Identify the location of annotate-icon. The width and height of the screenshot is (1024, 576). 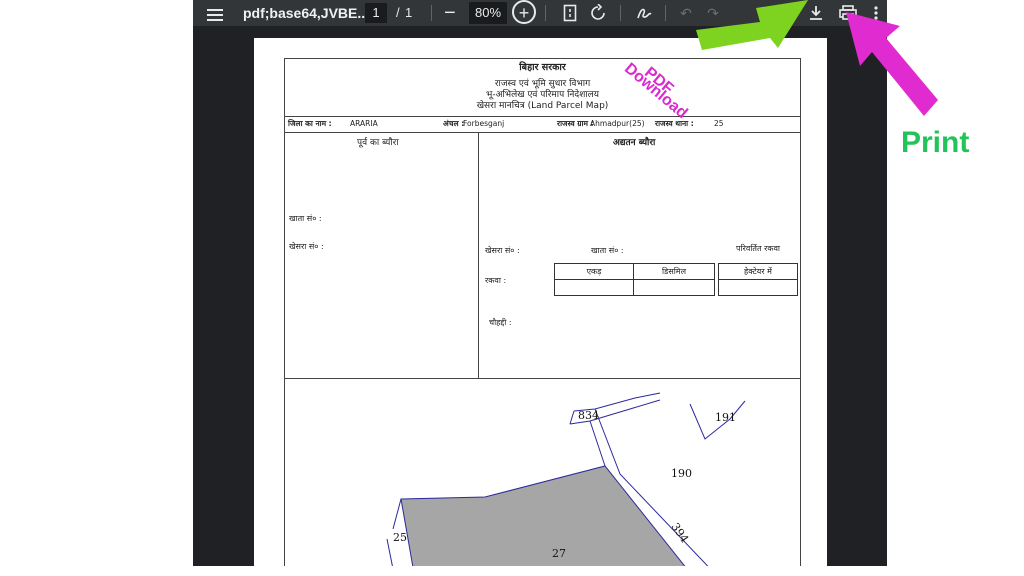
(645, 13).